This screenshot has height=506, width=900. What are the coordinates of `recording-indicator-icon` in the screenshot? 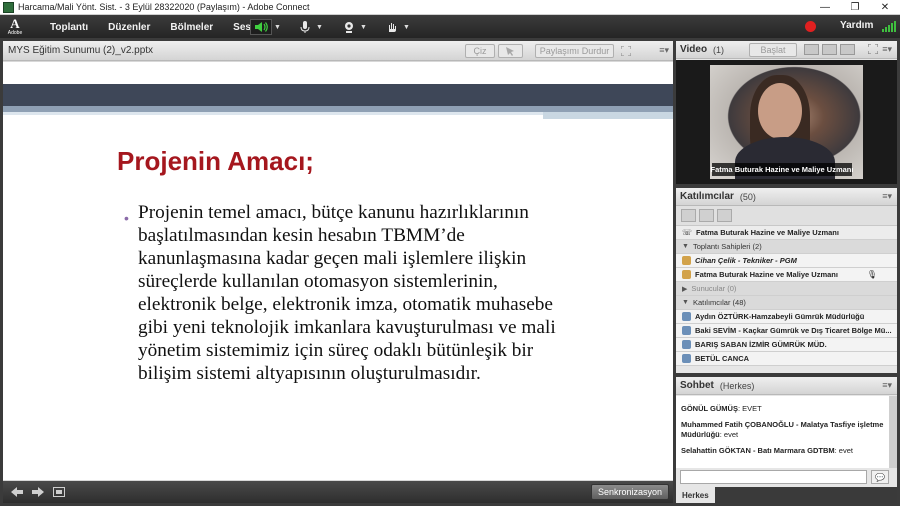 It's located at (810, 26).